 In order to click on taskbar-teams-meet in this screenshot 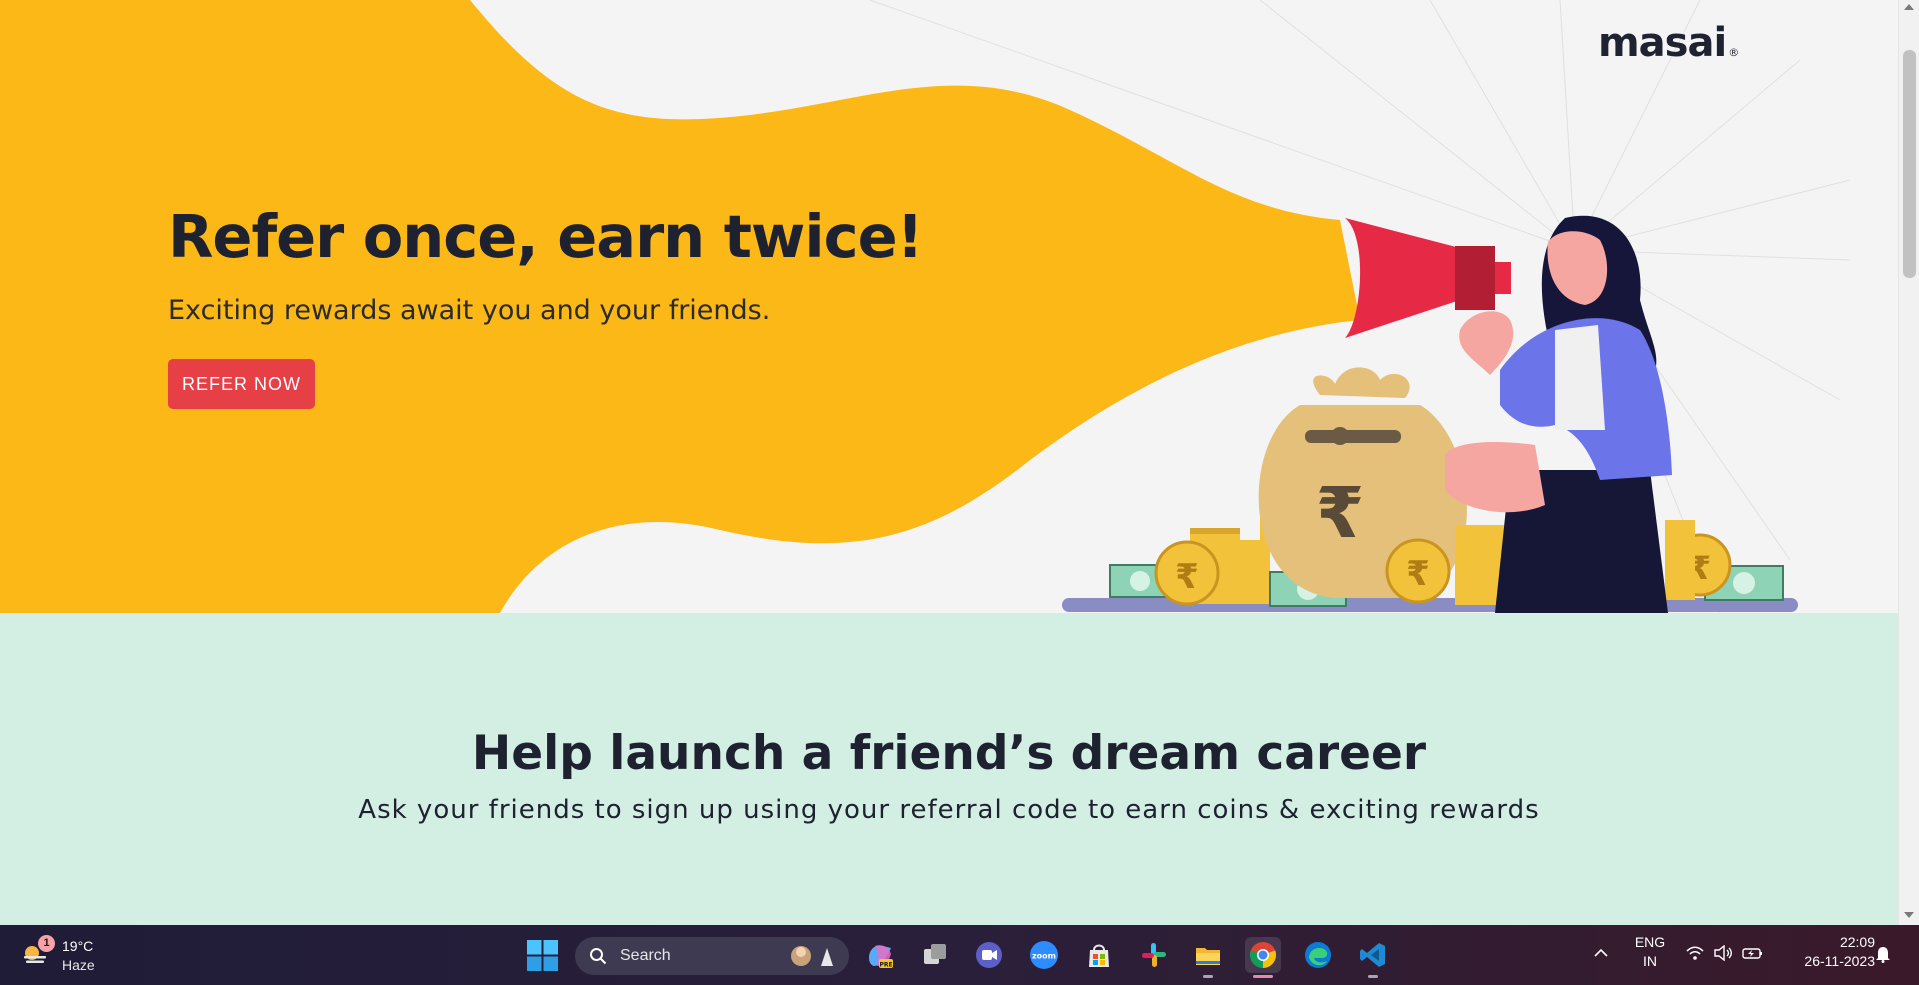, I will do `click(989, 955)`.